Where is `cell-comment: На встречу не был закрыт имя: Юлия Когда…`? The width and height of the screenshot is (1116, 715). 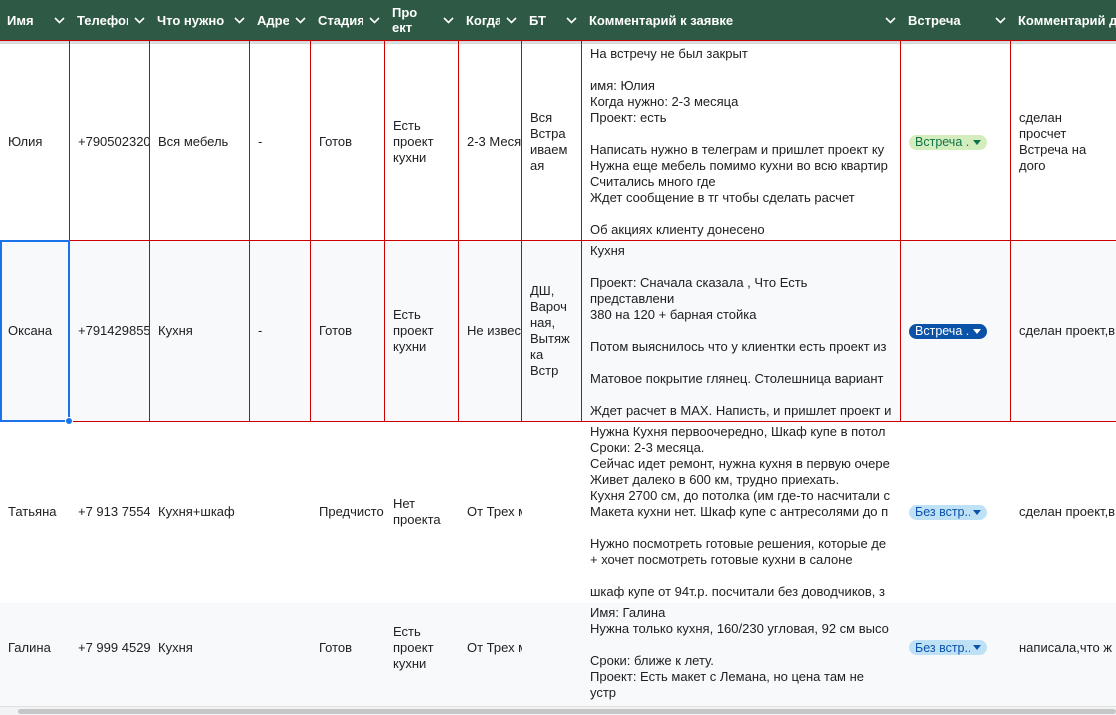 cell-comment: На встречу не был закрыт имя: Юлия Когда… is located at coordinates (741, 142).